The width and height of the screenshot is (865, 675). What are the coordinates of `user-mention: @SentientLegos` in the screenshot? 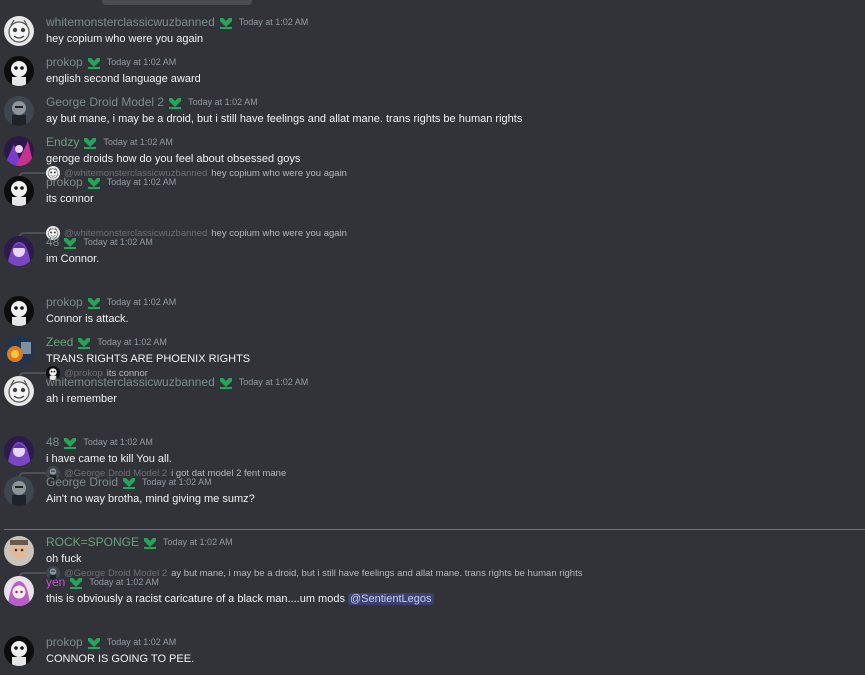 It's located at (391, 599).